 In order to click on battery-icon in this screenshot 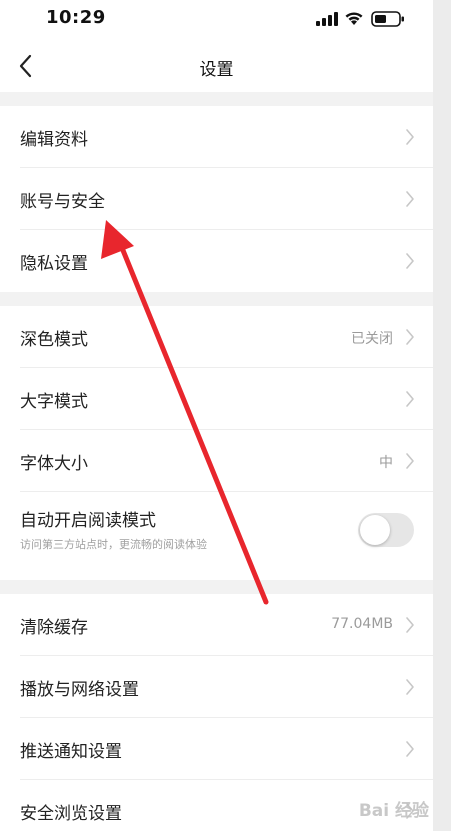, I will do `click(387, 19)`.